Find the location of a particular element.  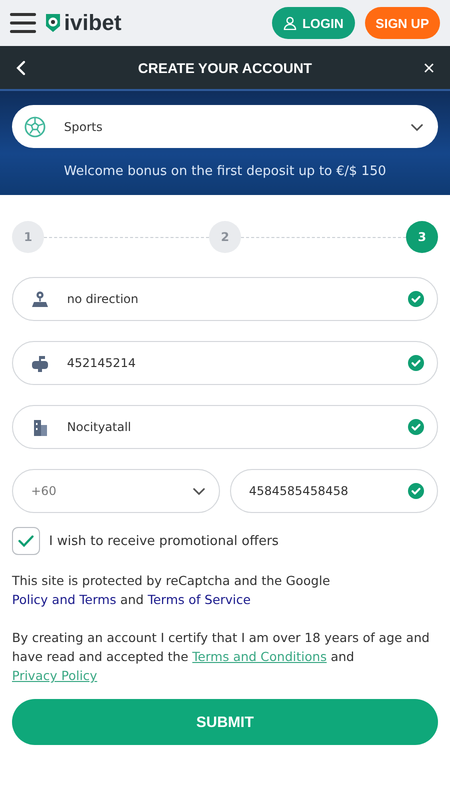

step-indicator: 1 is located at coordinates (28, 237).